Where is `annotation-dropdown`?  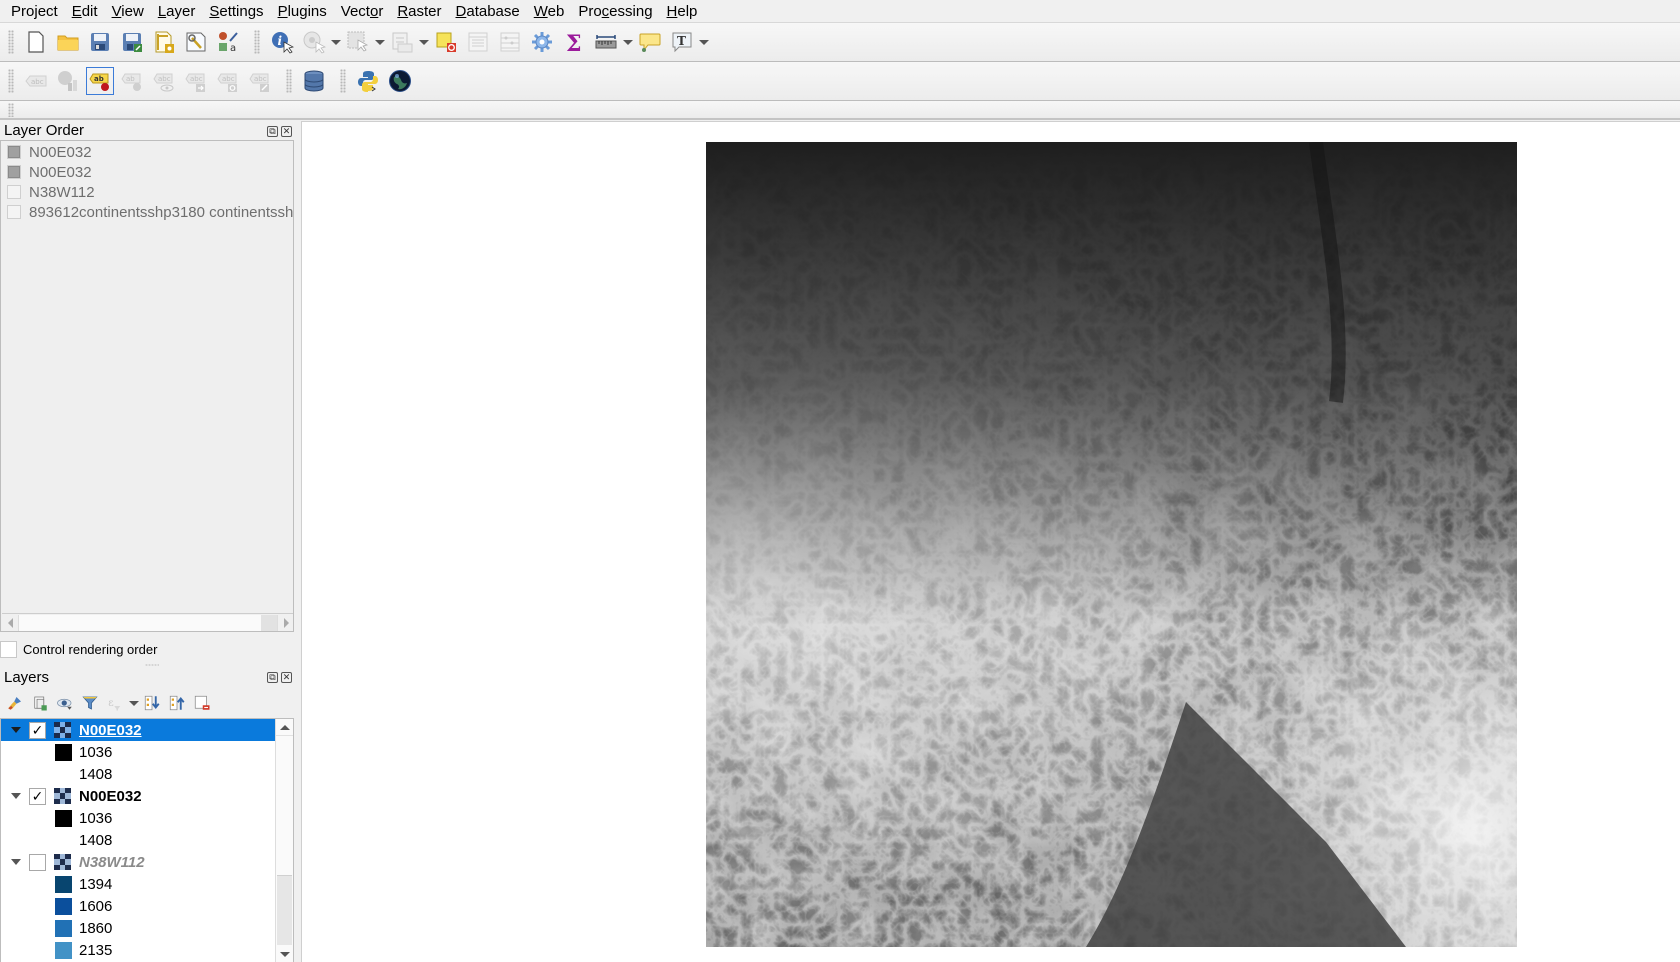 annotation-dropdown is located at coordinates (704, 42).